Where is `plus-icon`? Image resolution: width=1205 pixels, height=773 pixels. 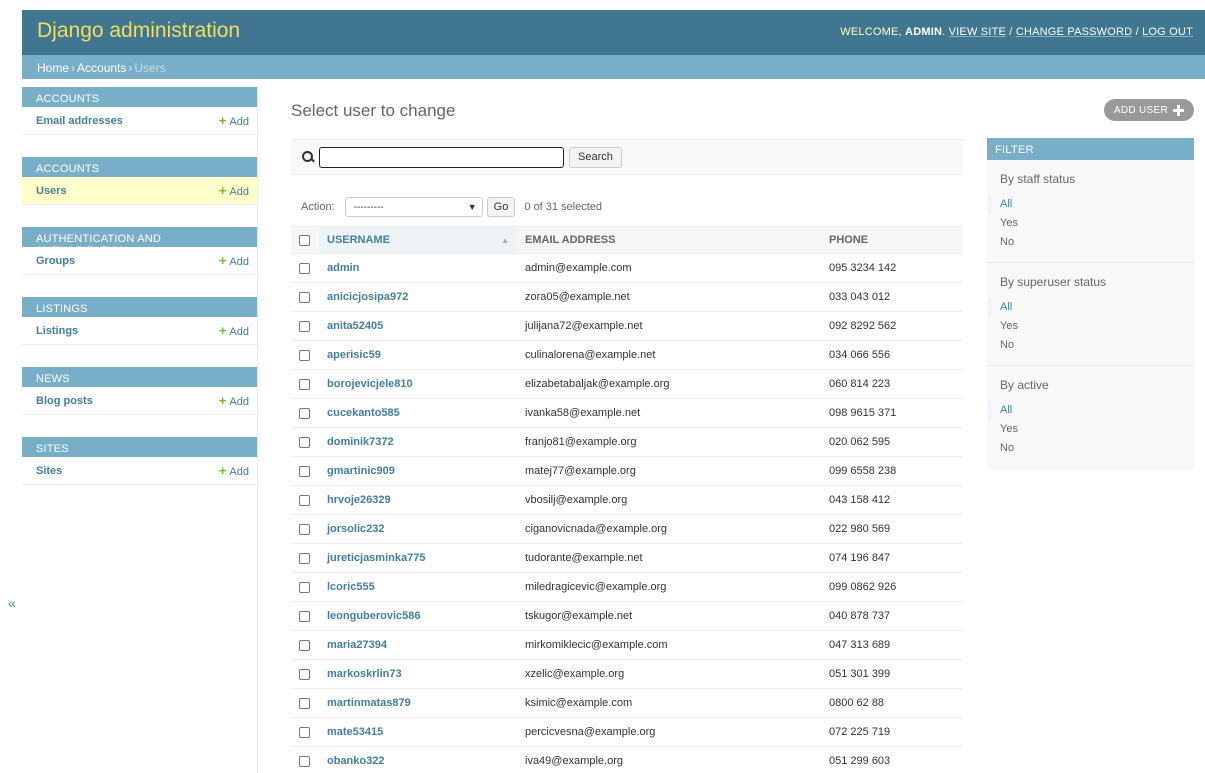
plus-icon is located at coordinates (1178, 110).